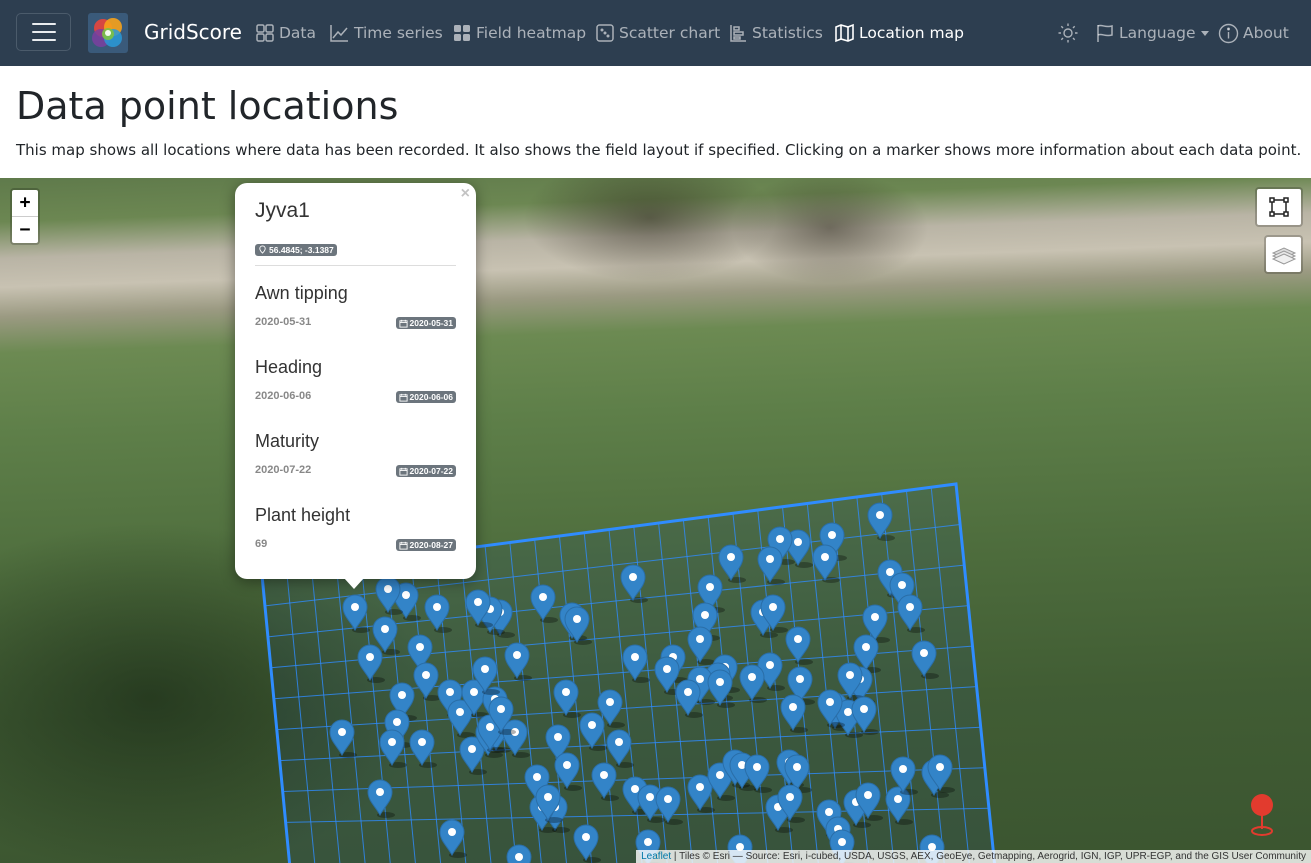 Image resolution: width=1311 pixels, height=863 pixels. I want to click on about-link: About, so click(1253, 33).